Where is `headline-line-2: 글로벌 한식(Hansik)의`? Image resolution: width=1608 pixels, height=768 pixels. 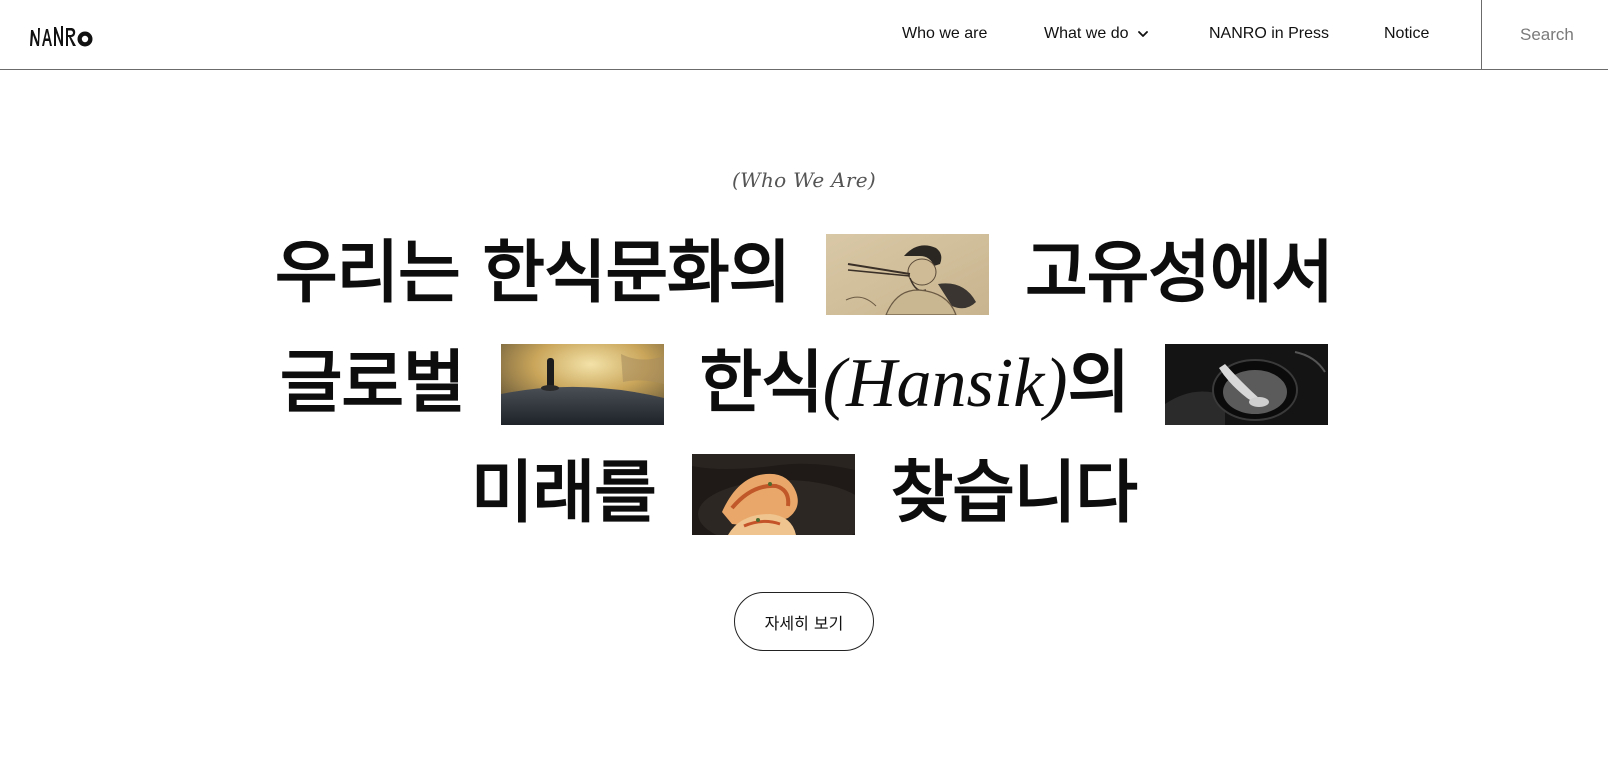
headline-line-2: 글로벌 한식(Hansik)의 is located at coordinates (804, 384).